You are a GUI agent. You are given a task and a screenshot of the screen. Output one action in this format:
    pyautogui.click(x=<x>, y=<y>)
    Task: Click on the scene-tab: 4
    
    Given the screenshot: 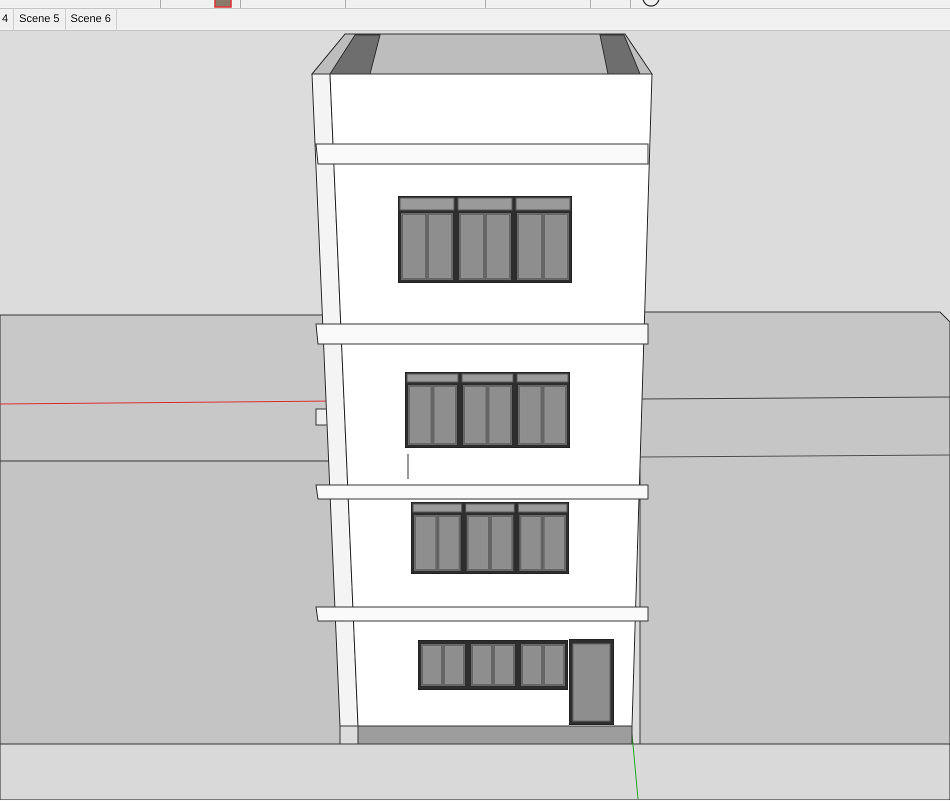 What is the action you would take?
    pyautogui.click(x=7, y=19)
    